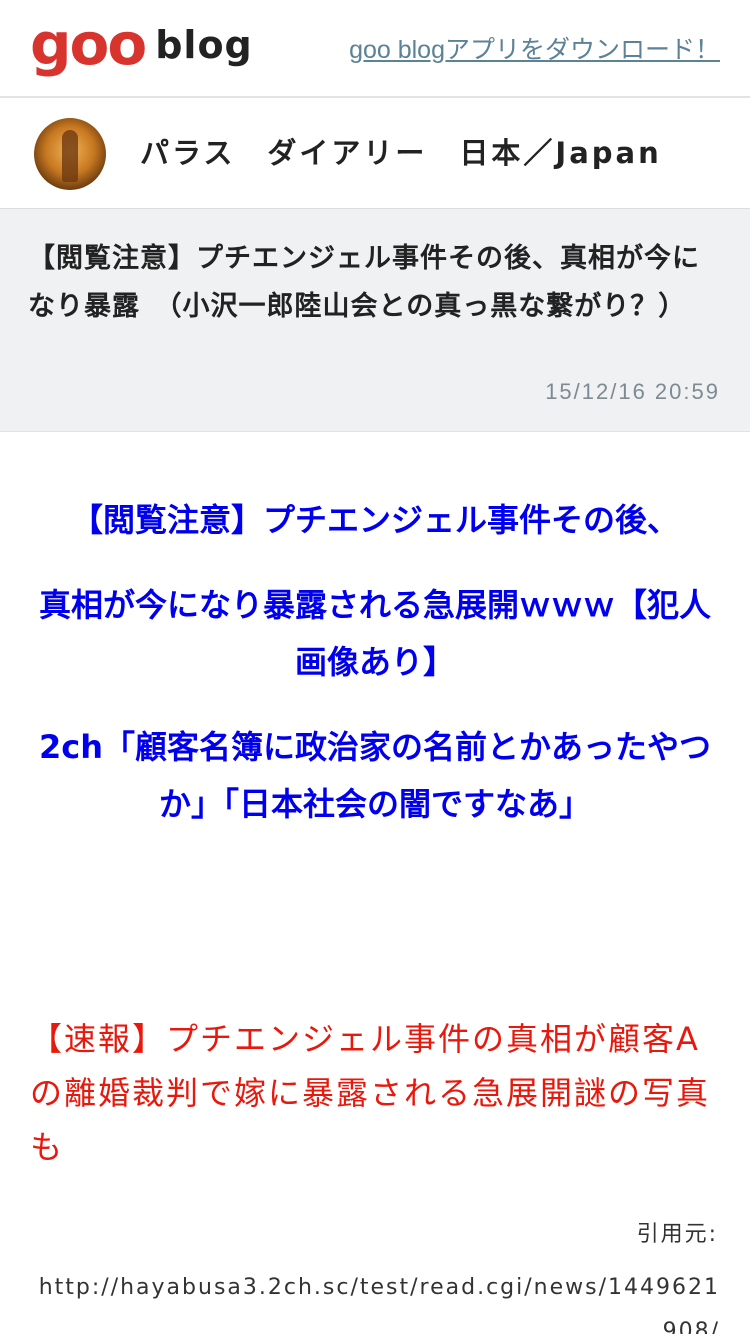 Image resolution: width=750 pixels, height=1334 pixels. Describe the element at coordinates (88, 44) in the screenshot. I see `logo-goo-text: goo` at that location.